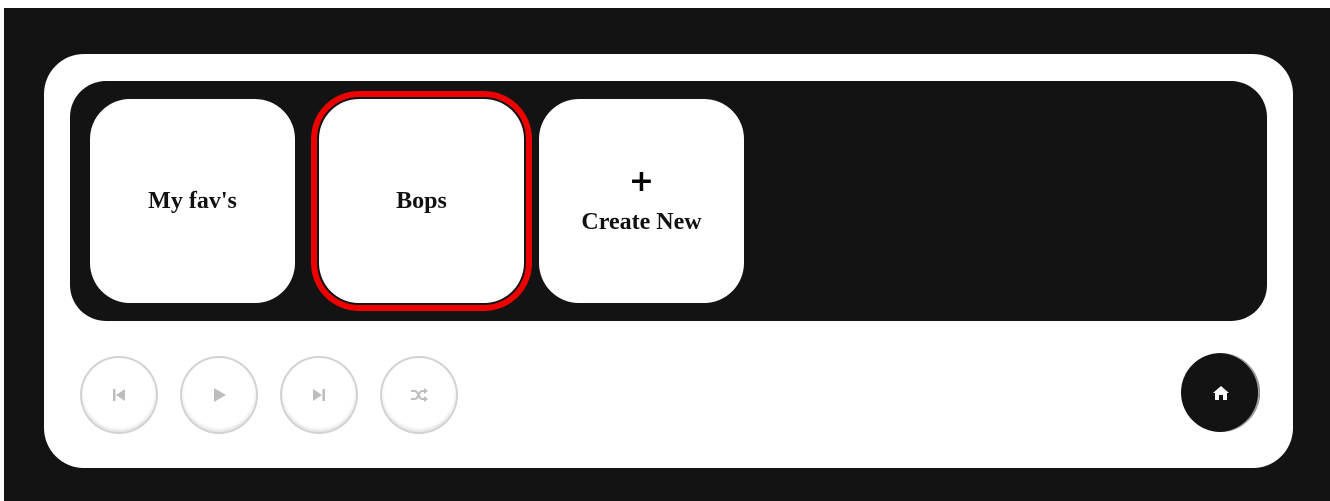 This screenshot has width=1330, height=501. I want to click on next-button, so click(319, 395).